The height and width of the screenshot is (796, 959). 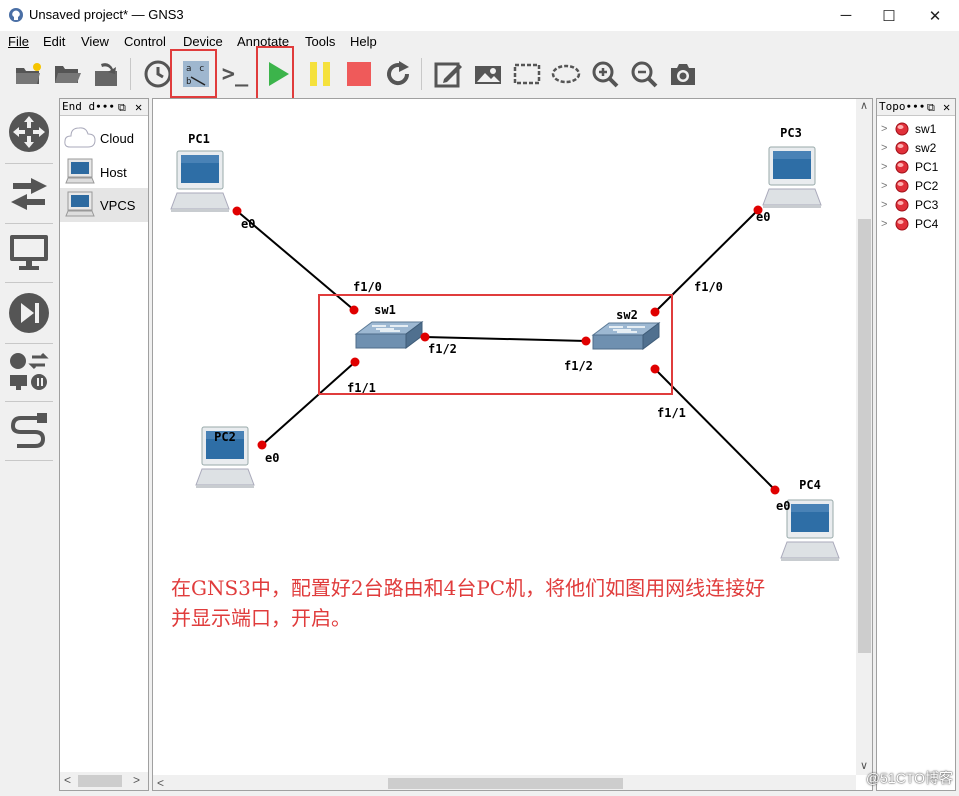 I want to click on menu-help: Help, so click(x=363, y=41).